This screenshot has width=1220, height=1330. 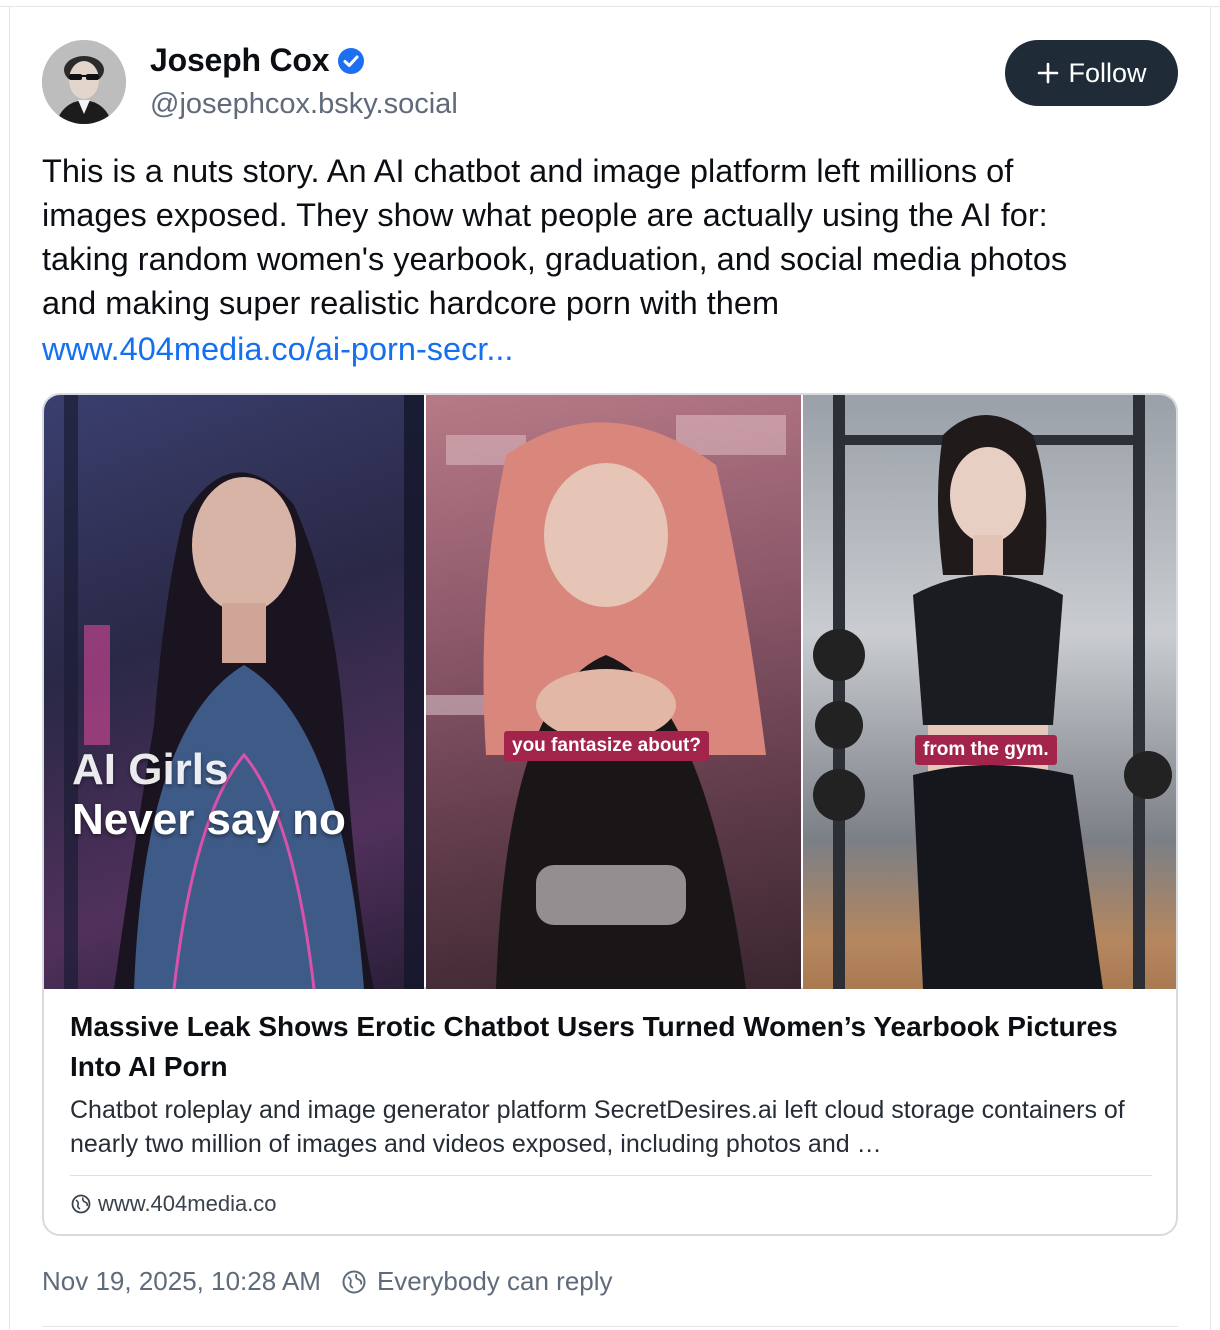 I want to click on panel-1-caption: AI Girls Never say no, so click(x=209, y=795).